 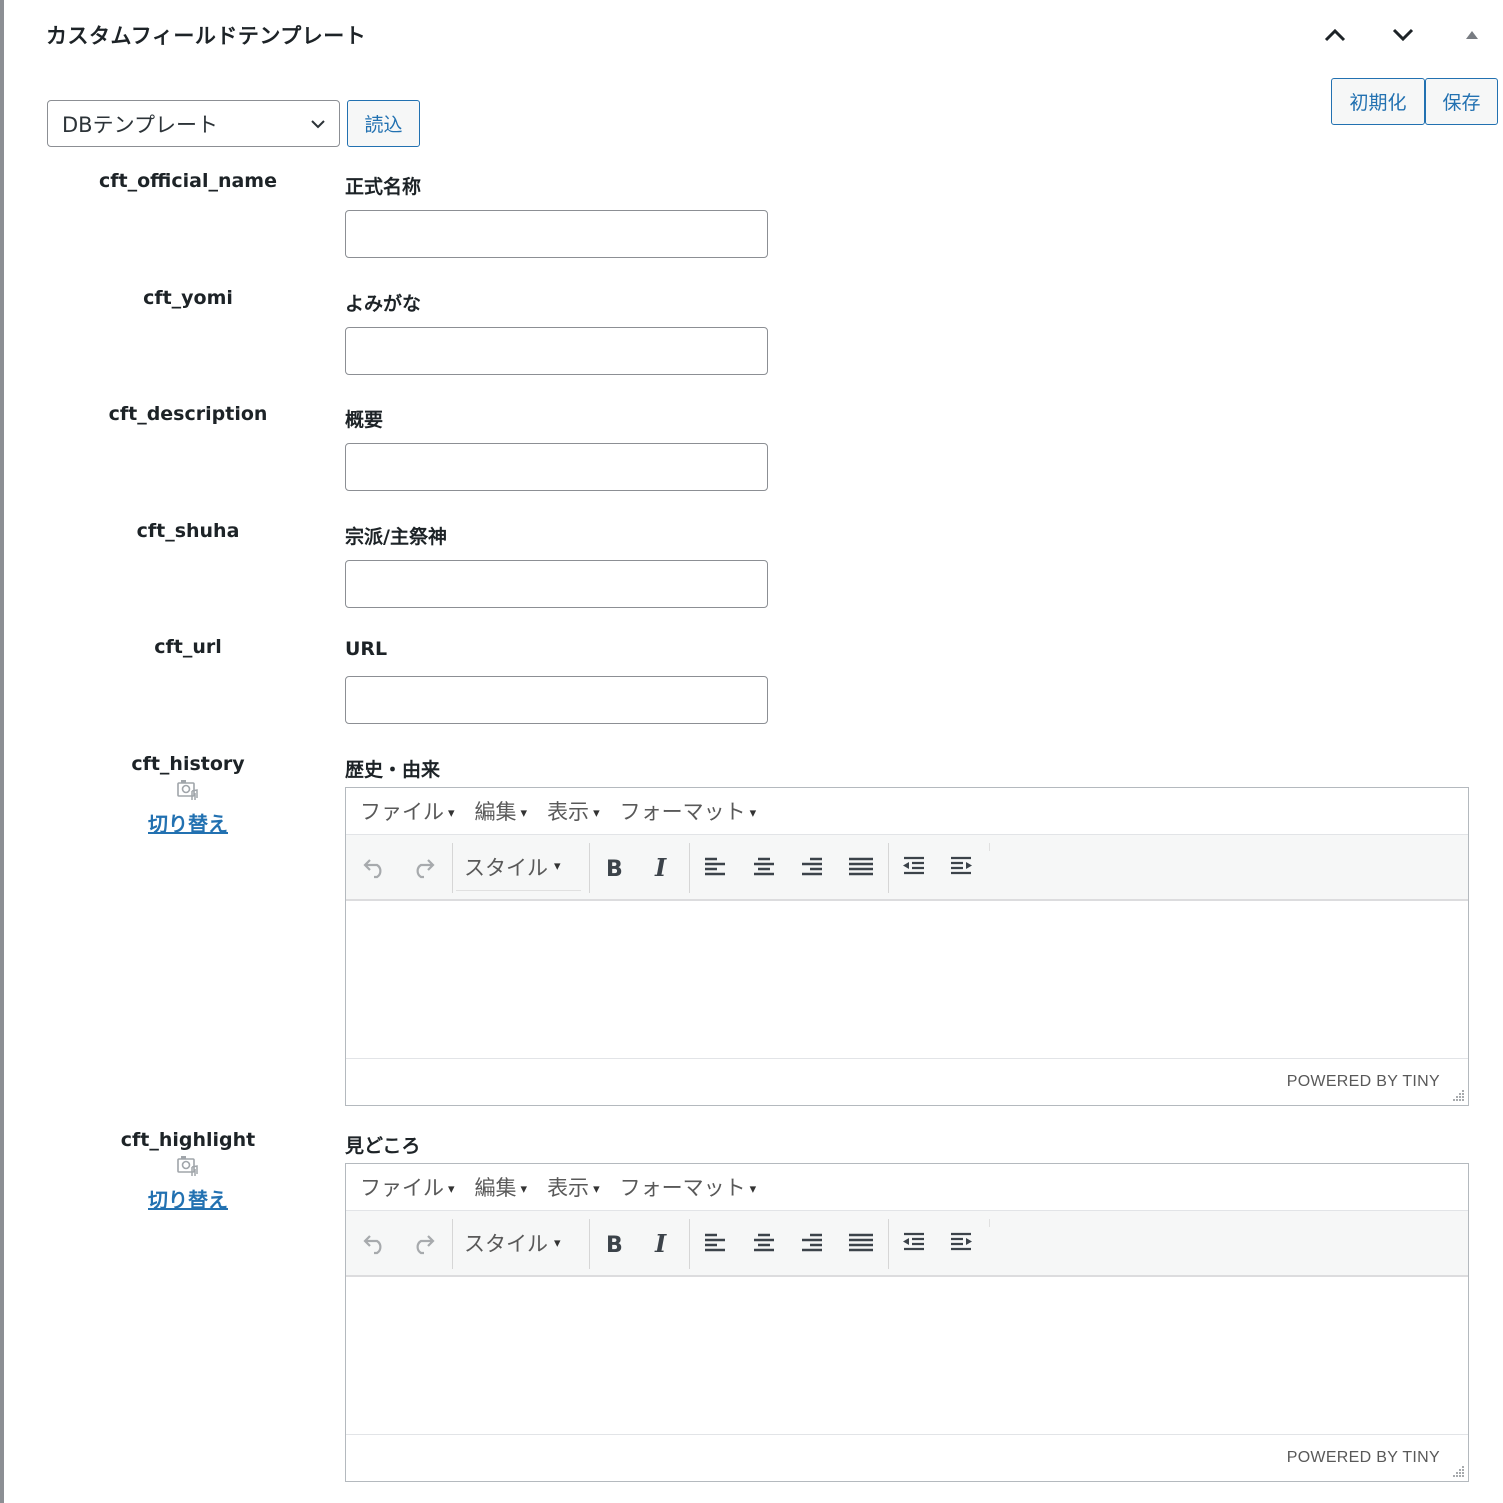 I want to click on save-button: 保存, so click(x=1461, y=101).